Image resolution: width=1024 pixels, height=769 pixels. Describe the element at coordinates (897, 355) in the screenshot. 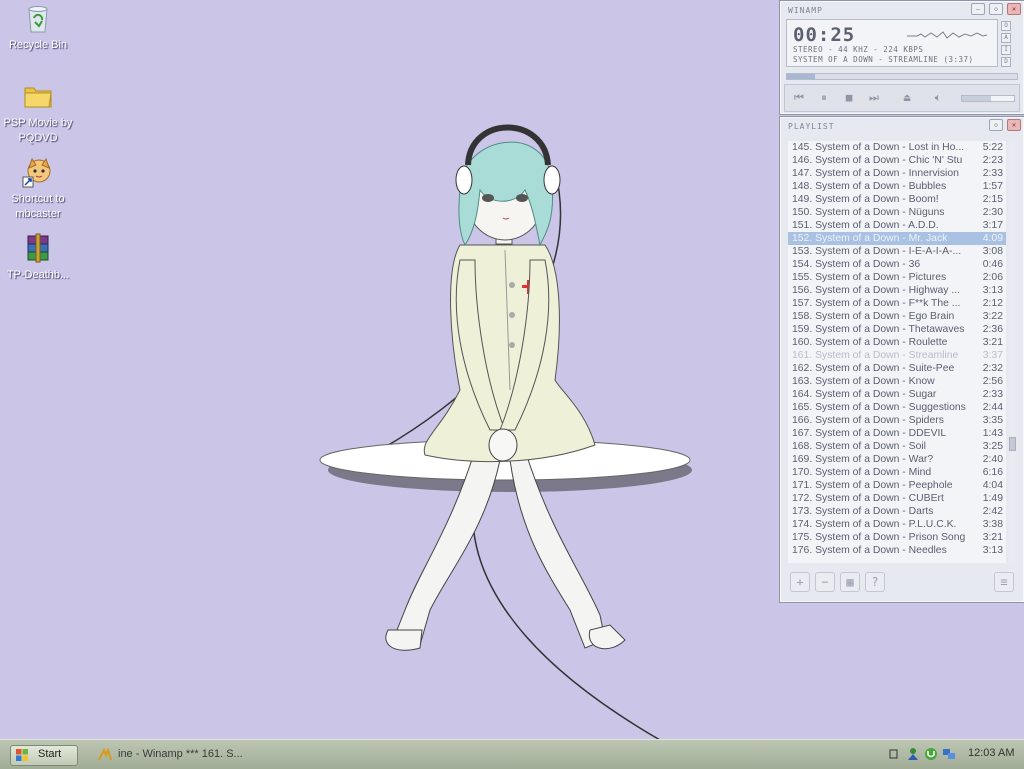

I see `playlist-row: 161. System of a Down - Streamline 3:37` at that location.